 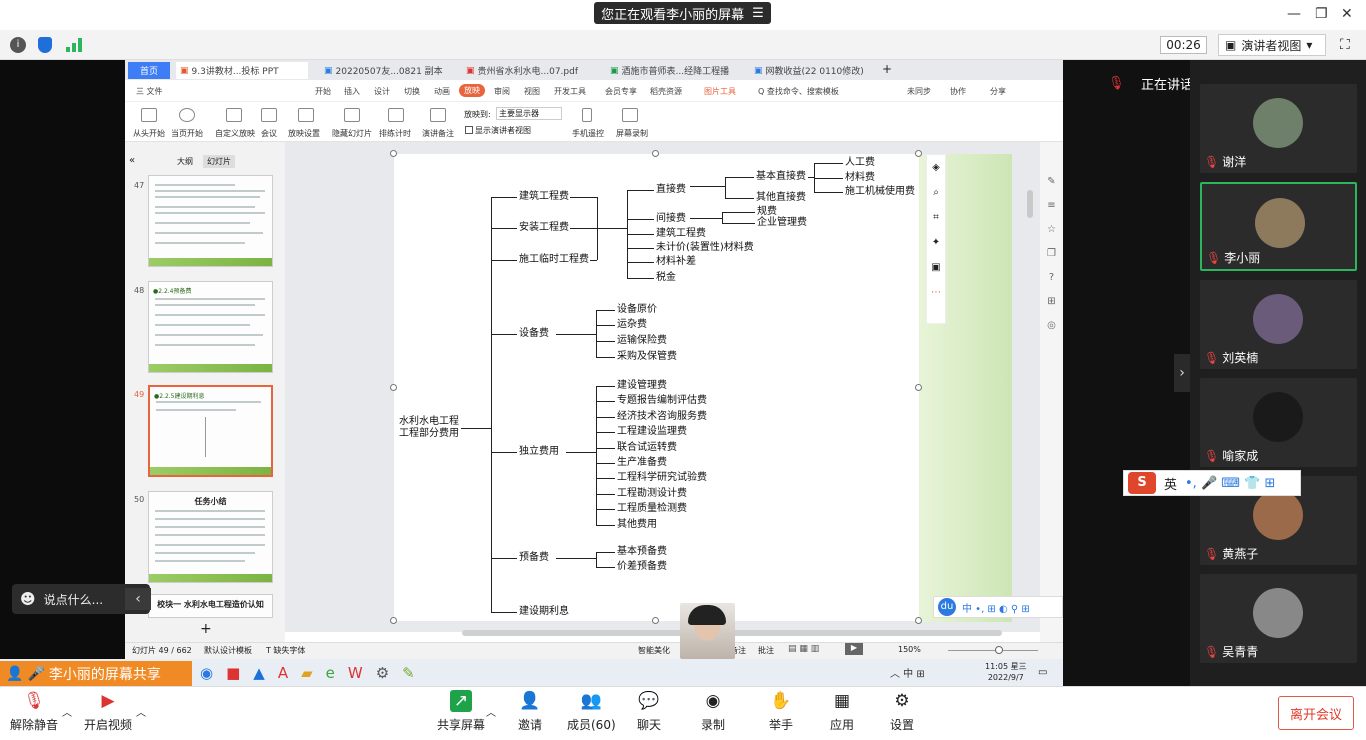 I want to click on shield-icon, so click(x=45, y=45).